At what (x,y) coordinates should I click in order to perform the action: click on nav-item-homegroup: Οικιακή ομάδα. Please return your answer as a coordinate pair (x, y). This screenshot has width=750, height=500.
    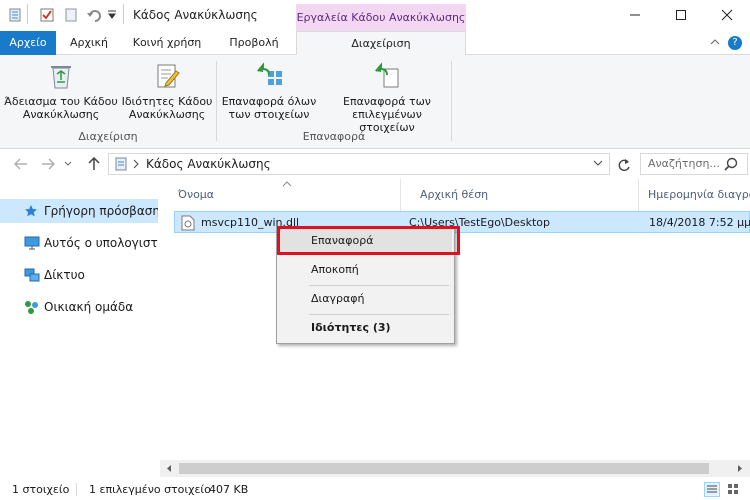
    Looking at the image, I should click on (79, 307).